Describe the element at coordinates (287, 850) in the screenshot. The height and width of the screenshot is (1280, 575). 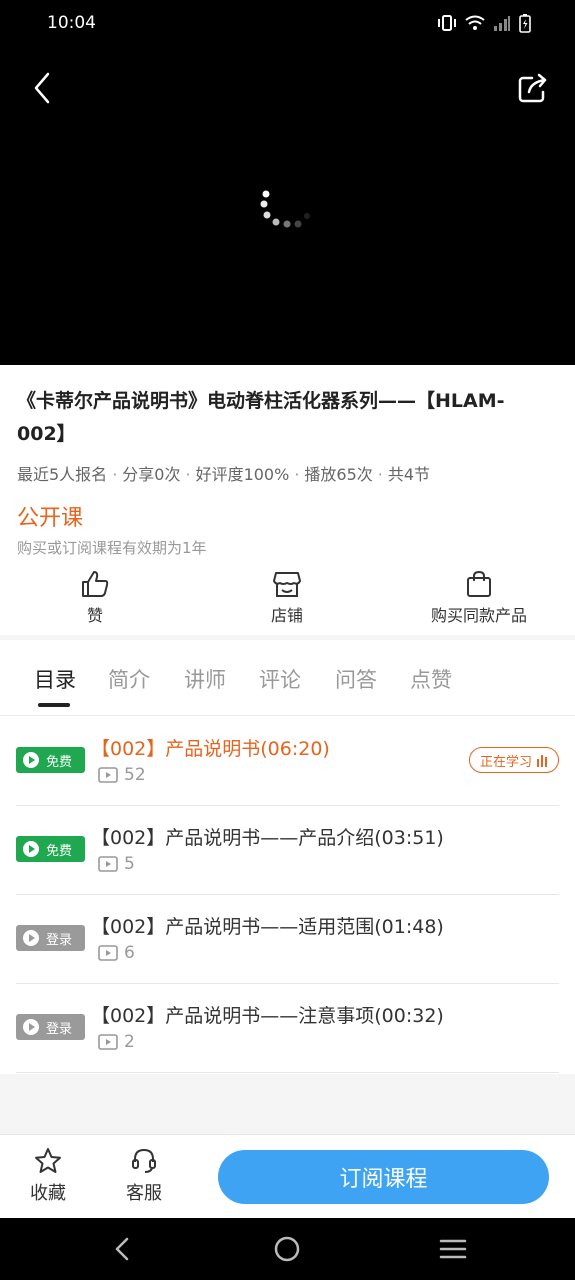
I see `lesson-item: 免费 【002】产品说明书——产品介绍(03:51) 5` at that location.